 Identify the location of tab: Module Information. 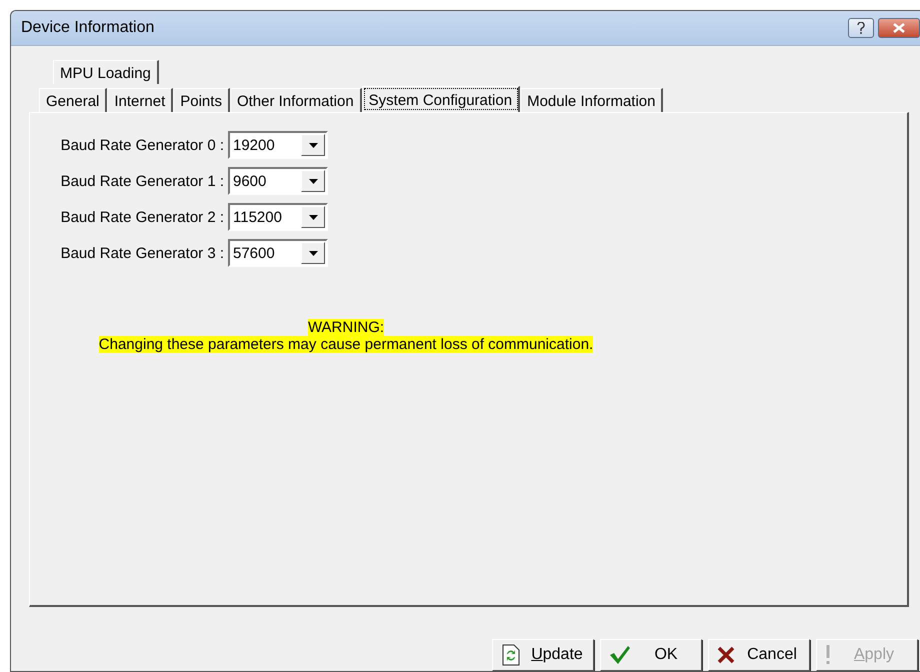
(592, 100).